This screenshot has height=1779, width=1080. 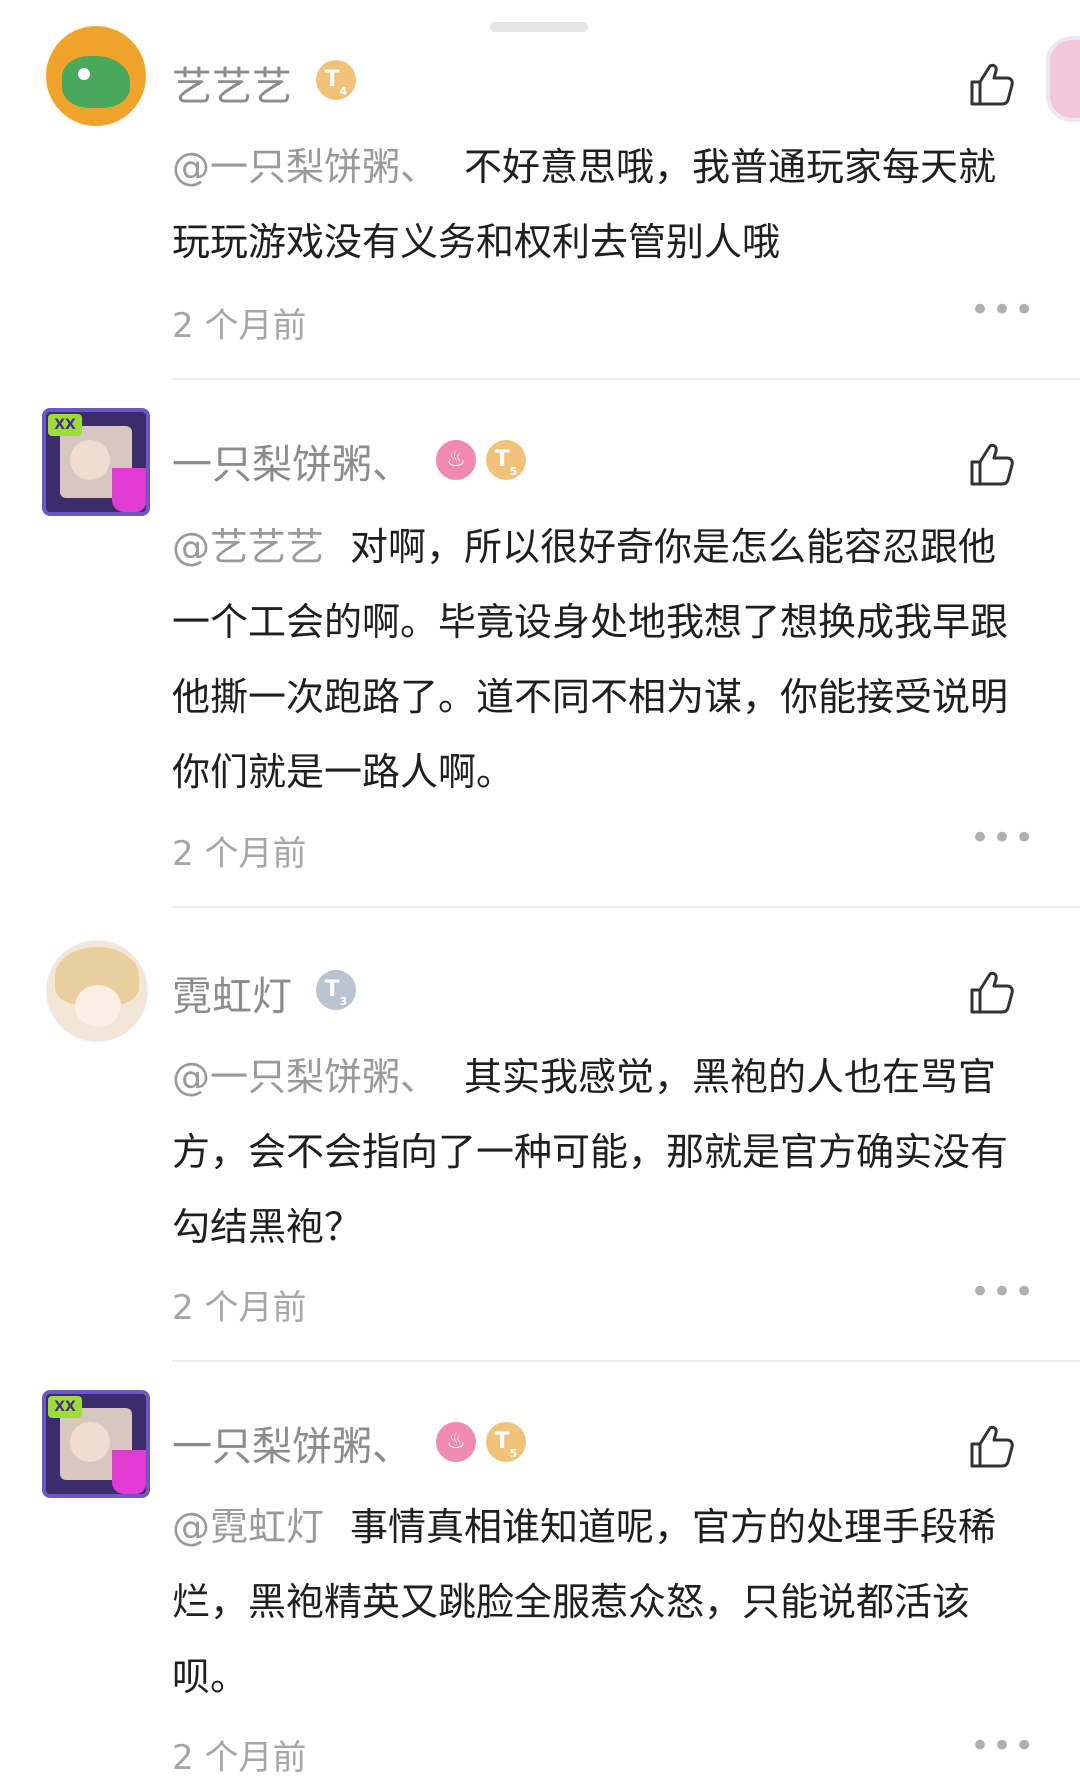 I want to click on mention-link: @霓虹灯, so click(x=248, y=1527).